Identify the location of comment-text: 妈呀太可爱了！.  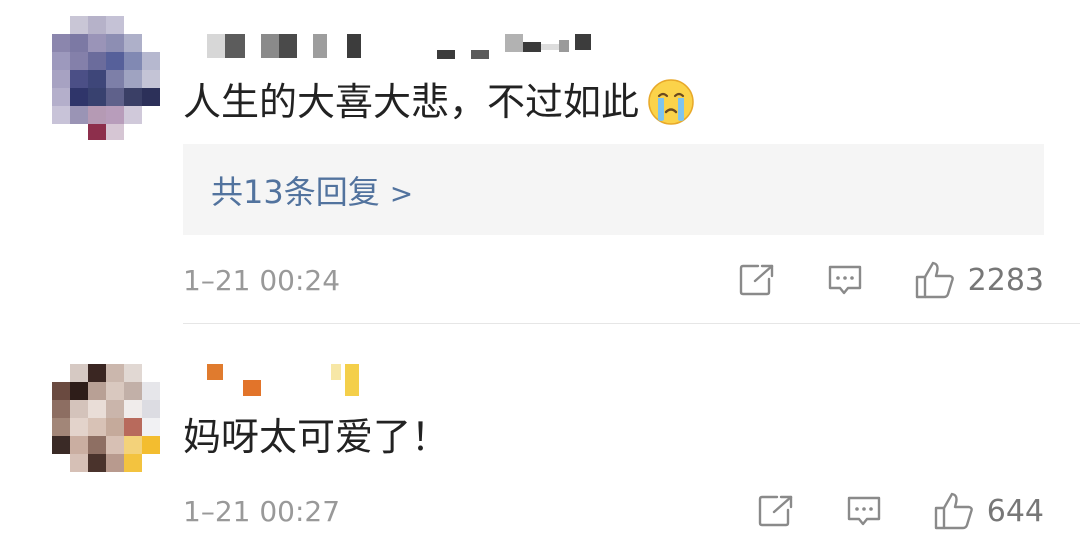
(316, 437).